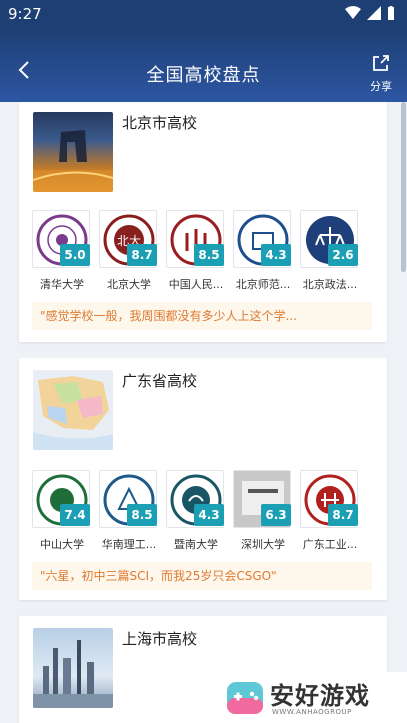  I want to click on university-item: 6.3 深圳大学, so click(263, 510).